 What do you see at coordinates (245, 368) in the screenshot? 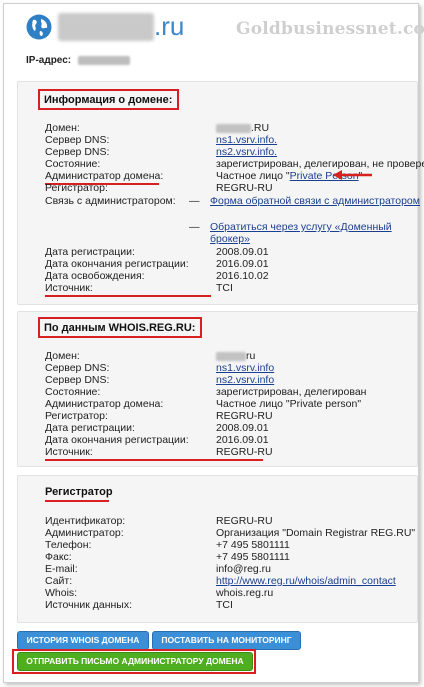
I see `dns-link: ns1.vsrv.info` at bounding box center [245, 368].